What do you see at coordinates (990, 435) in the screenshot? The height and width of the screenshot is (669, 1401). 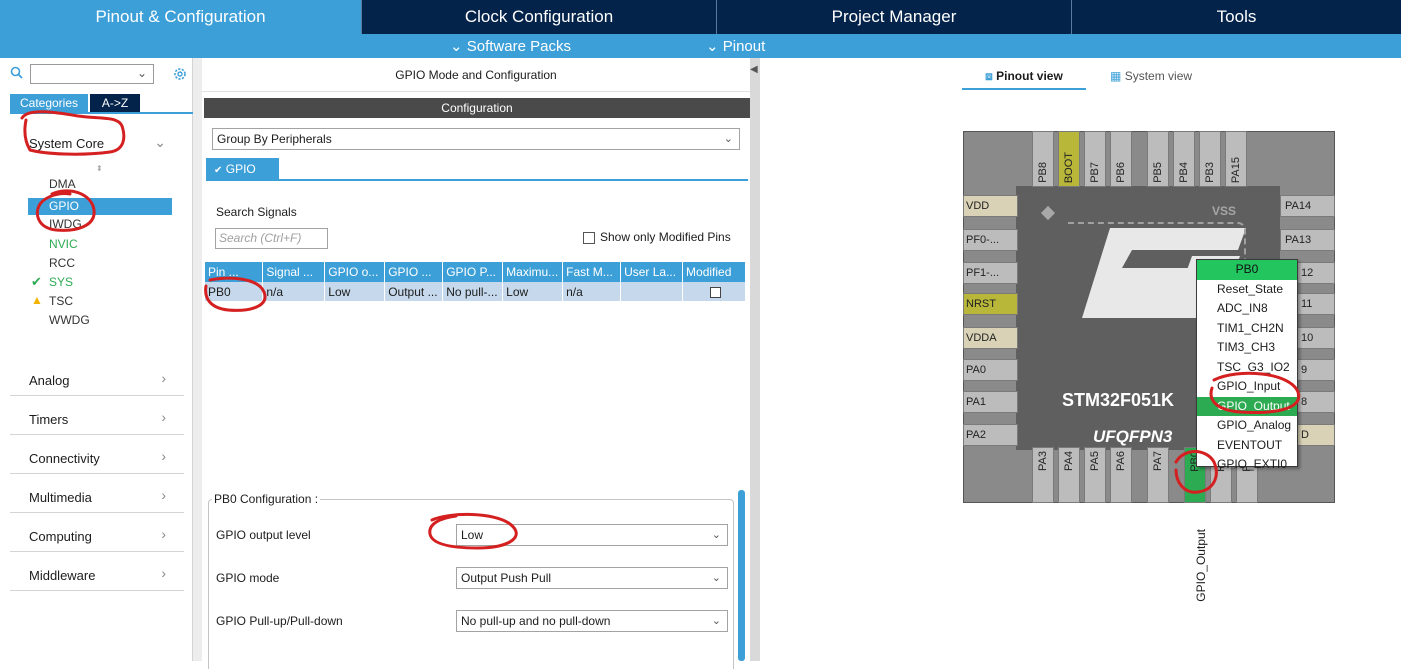 I see `pin-pa2: PA2` at bounding box center [990, 435].